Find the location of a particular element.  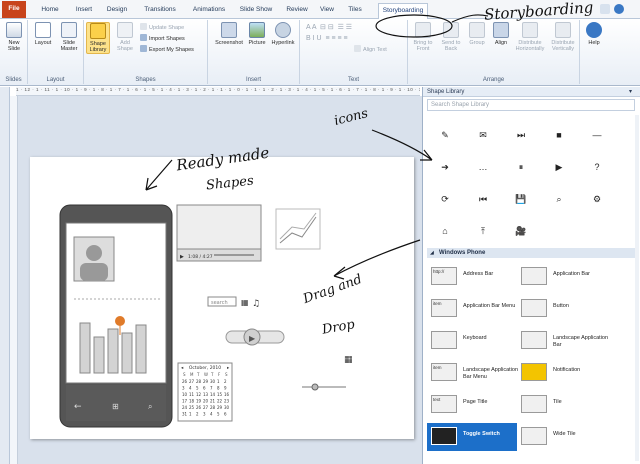

ready-made-arrow is located at coordinates (159, 175).